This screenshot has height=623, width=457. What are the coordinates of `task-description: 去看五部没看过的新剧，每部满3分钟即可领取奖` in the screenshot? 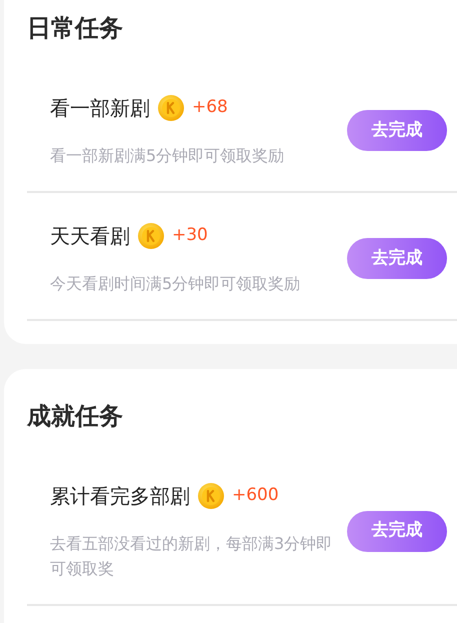 It's located at (192, 556).